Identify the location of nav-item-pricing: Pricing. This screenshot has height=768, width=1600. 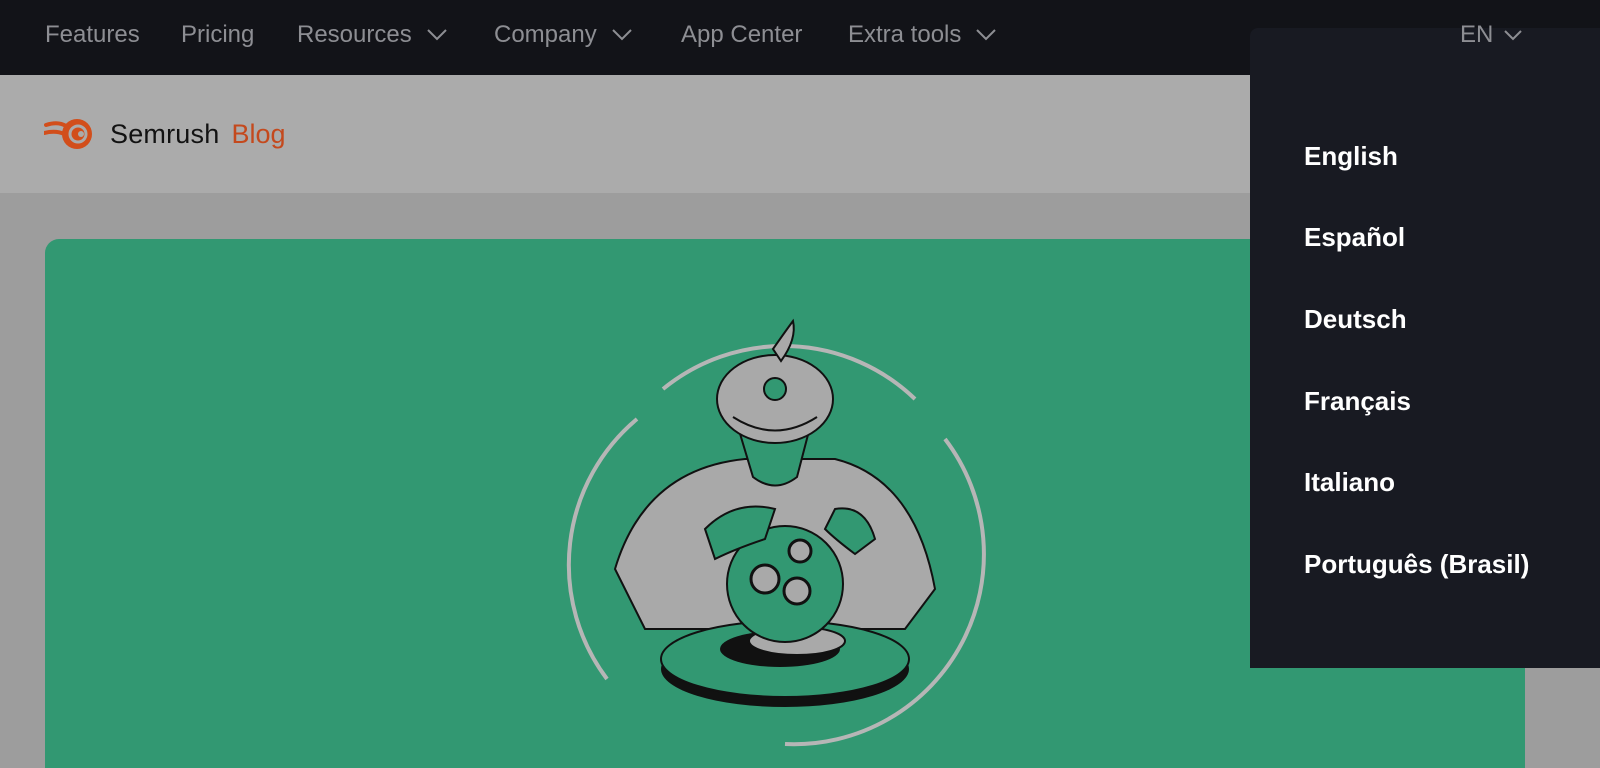
(217, 35).